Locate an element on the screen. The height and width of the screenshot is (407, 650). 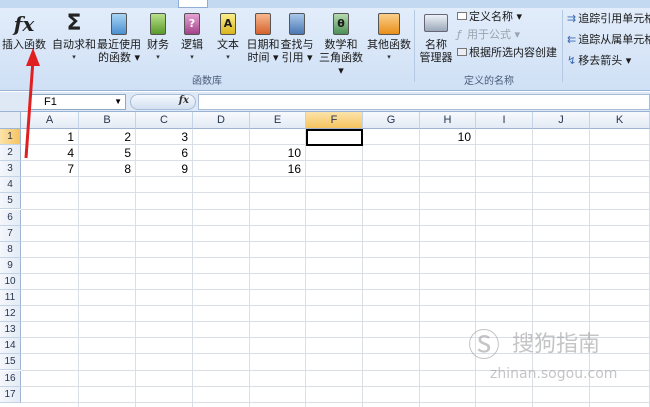
name-box-value: F1 is located at coordinates (50, 102).